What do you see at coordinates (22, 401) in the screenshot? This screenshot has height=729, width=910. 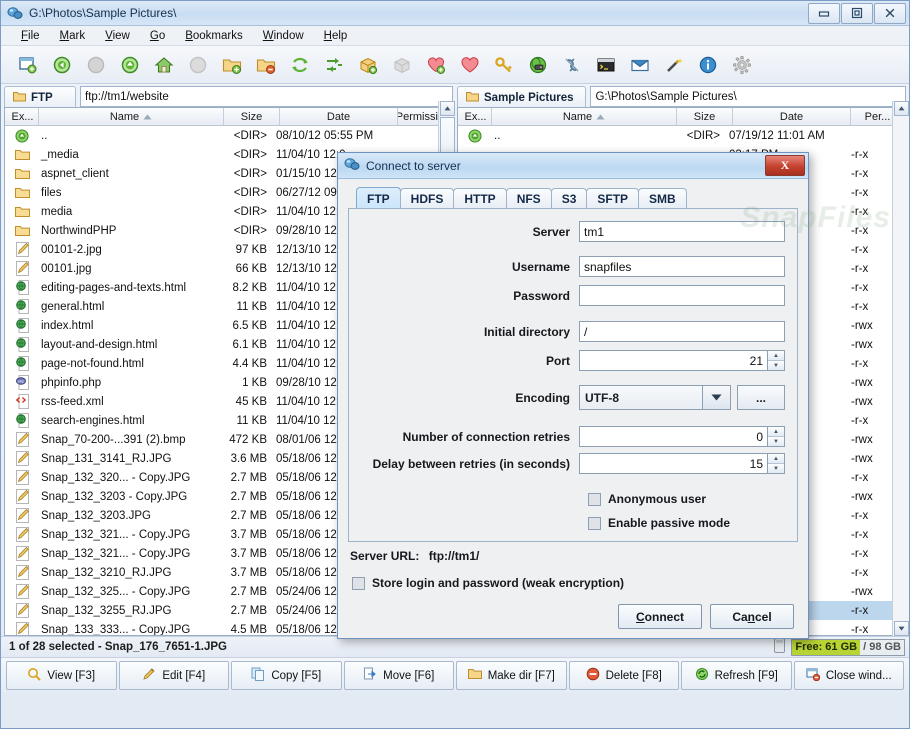 I see `xml-icon` at bounding box center [22, 401].